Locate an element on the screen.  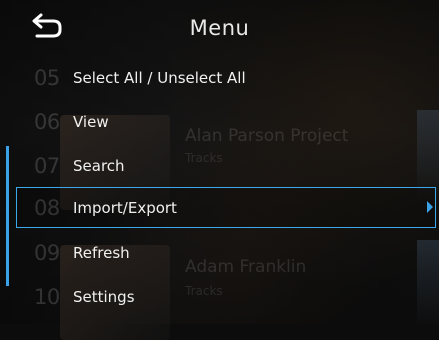
menu-item-refresh: 09 Refresh is located at coordinates (226, 252).